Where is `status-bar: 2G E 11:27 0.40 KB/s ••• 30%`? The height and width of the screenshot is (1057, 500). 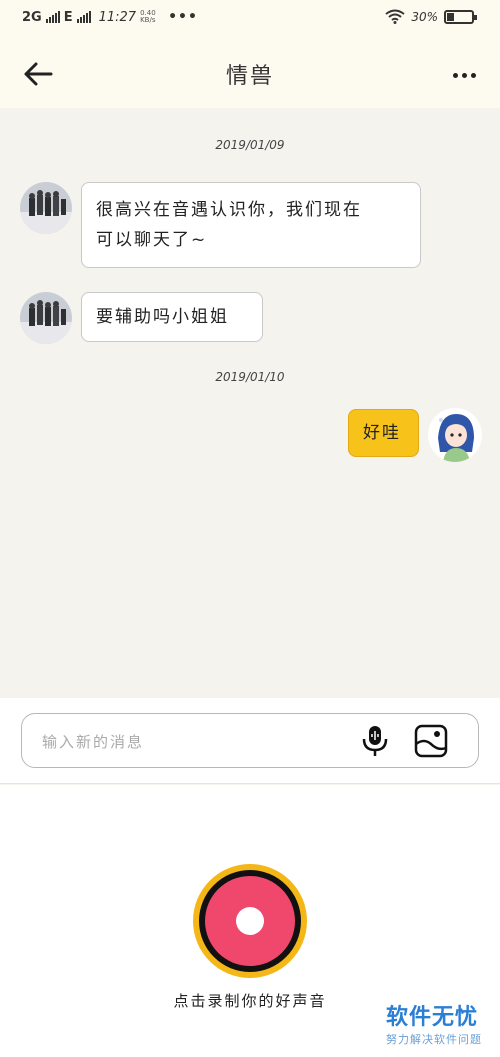 status-bar: 2G E 11:27 0.40 KB/s ••• 30% is located at coordinates (250, 19).